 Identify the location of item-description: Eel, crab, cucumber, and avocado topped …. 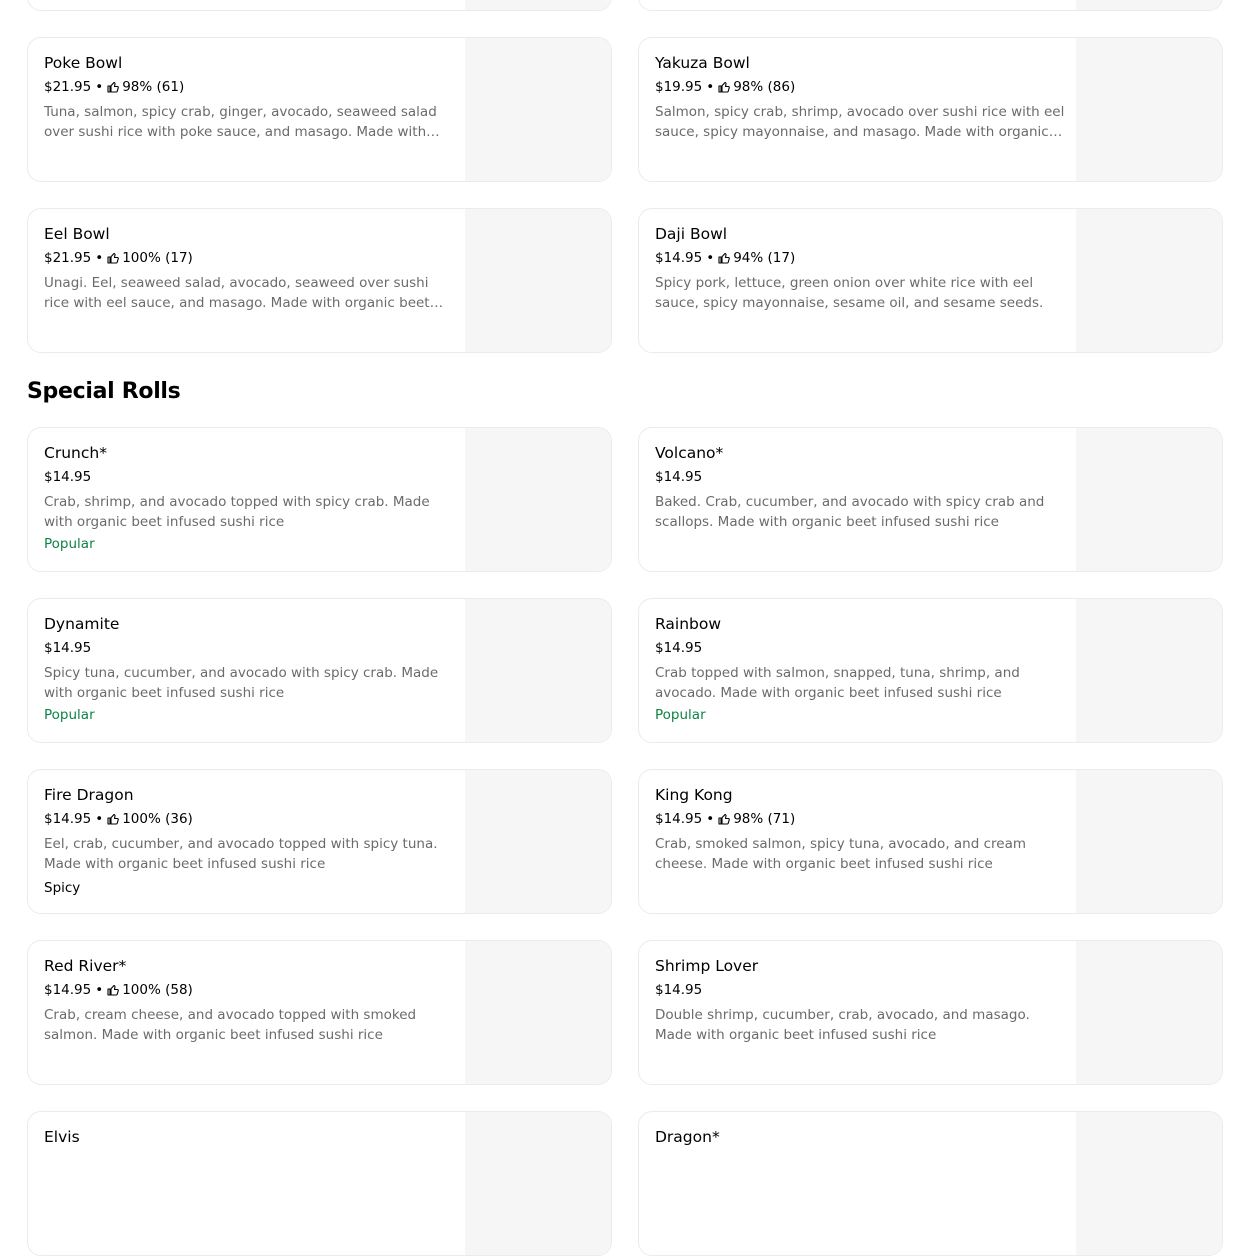
(241, 854).